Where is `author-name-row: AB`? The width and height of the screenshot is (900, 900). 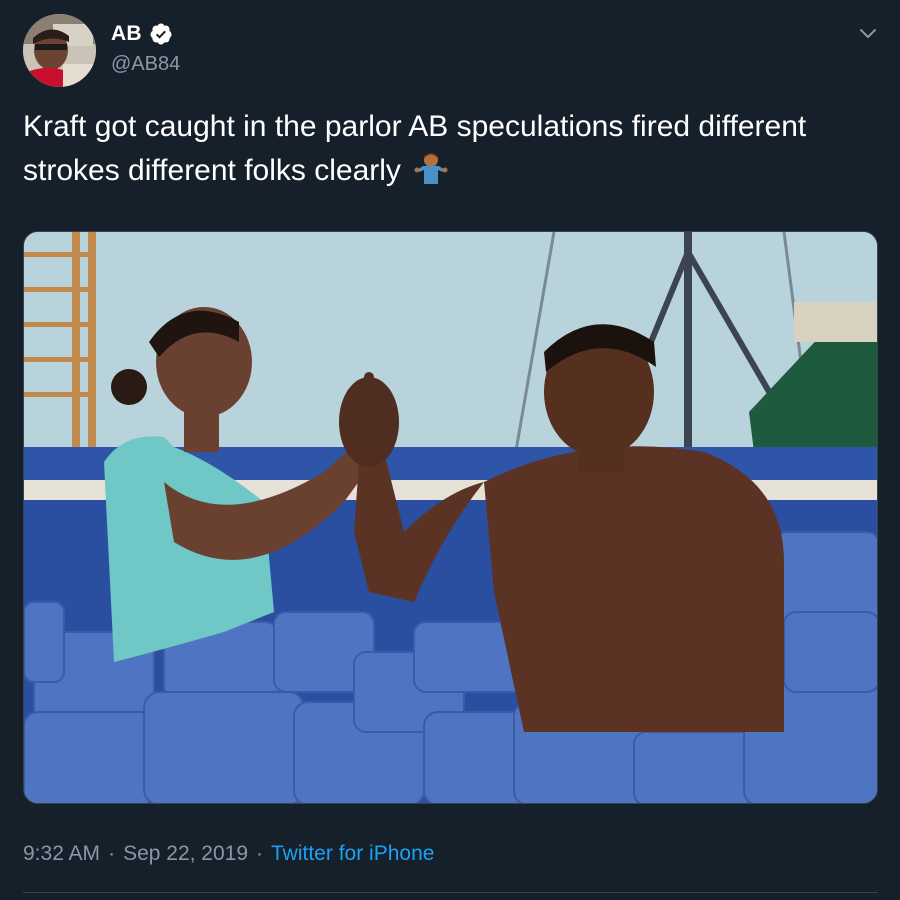
author-name-row: AB is located at coordinates (142, 34).